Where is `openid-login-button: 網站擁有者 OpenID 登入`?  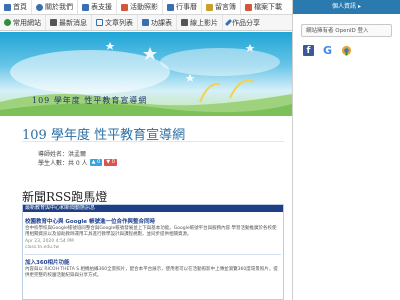
openid-login-button: 網站擁有者 OpenID 登入 is located at coordinates (346, 30).